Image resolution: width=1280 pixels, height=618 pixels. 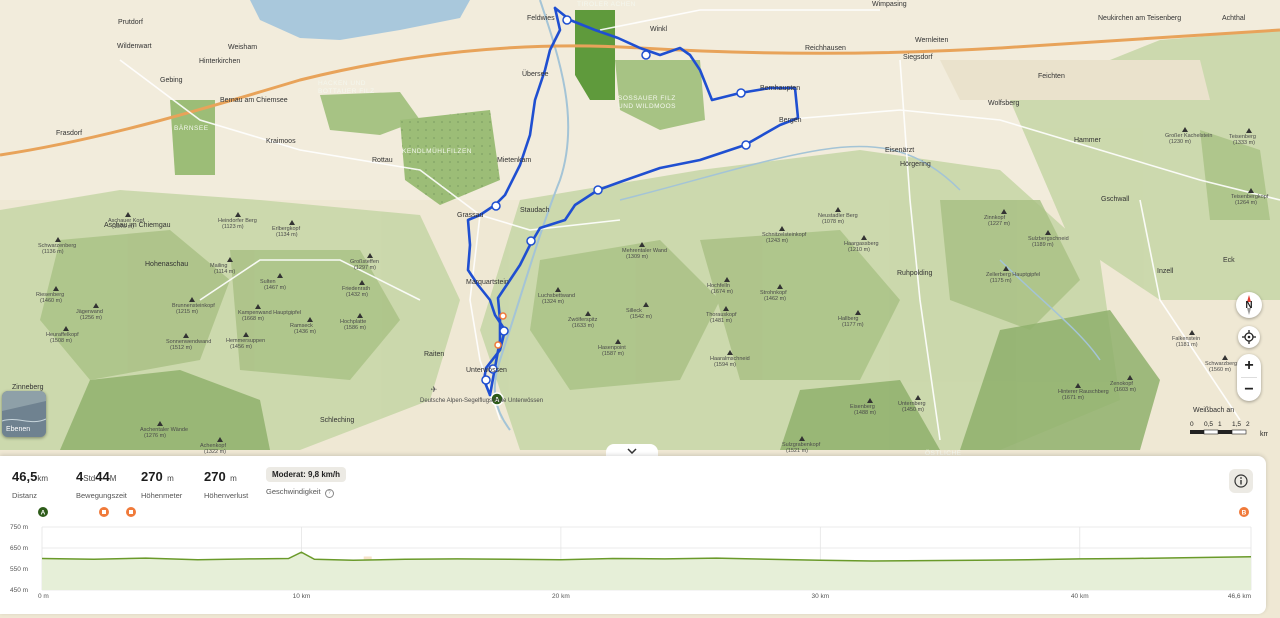 What do you see at coordinates (1229, 260) in the screenshot?
I see `town-label: Eck` at bounding box center [1229, 260].